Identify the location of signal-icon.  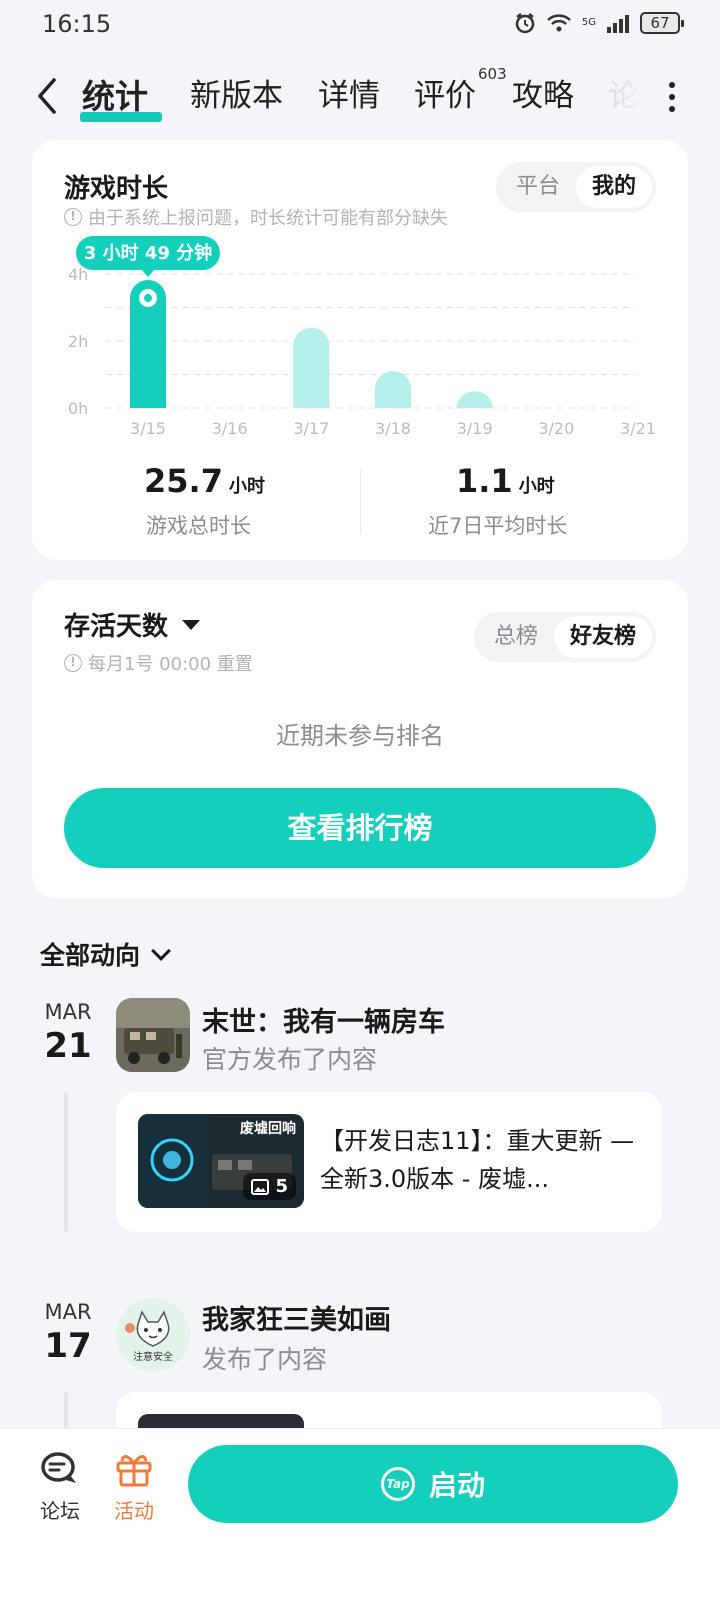
(618, 24).